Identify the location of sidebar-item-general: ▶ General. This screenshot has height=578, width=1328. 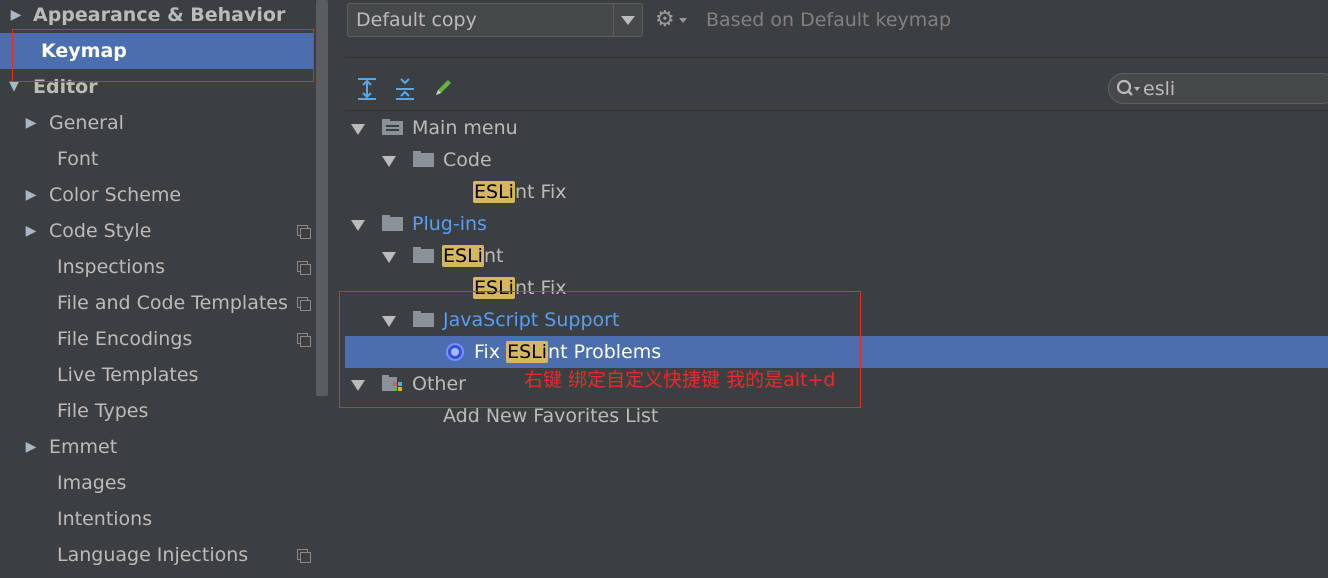
(157, 123).